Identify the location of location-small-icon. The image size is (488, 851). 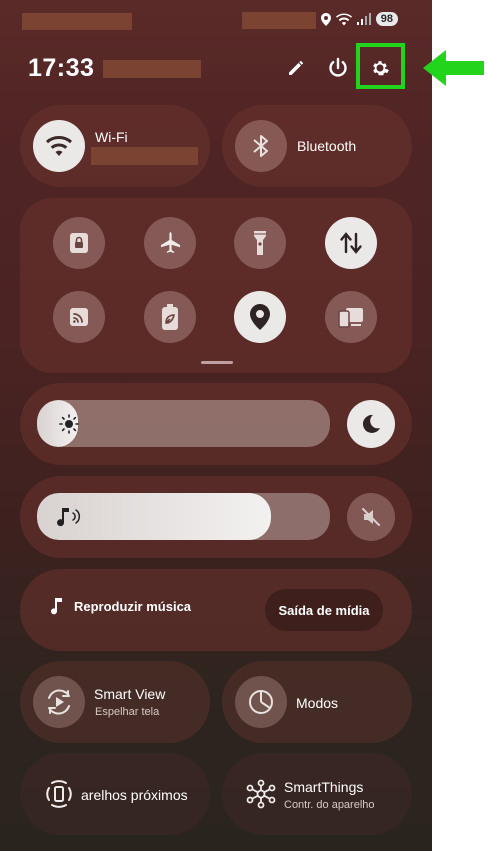
(325, 19).